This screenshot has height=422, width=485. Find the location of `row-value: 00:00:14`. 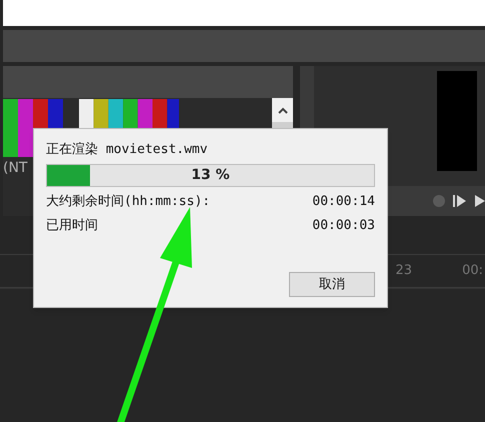

row-value: 00:00:14 is located at coordinates (343, 202).